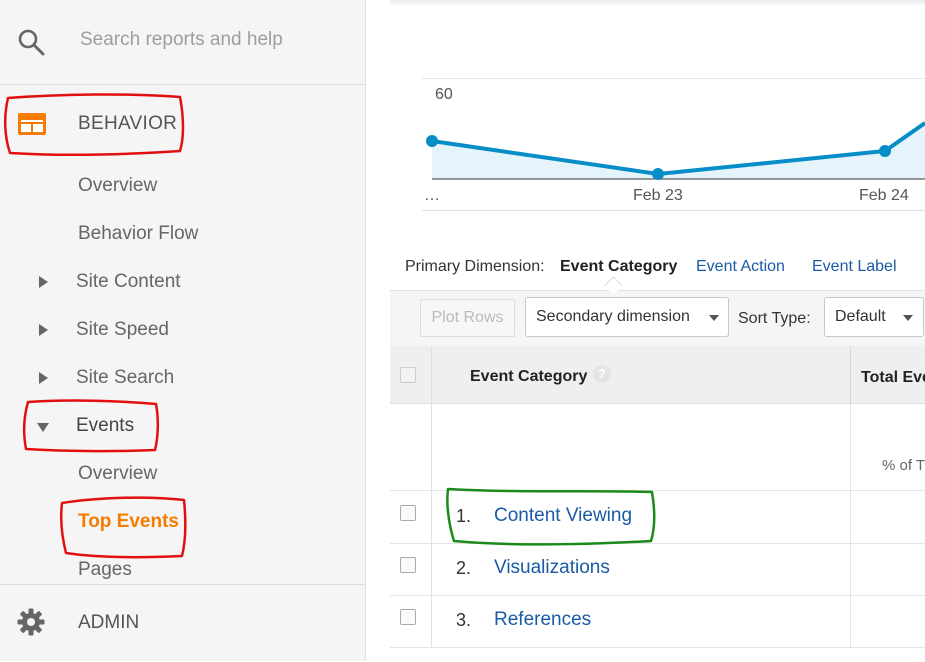 This screenshot has height=662, width=925. What do you see at coordinates (182, 426) in the screenshot?
I see `sidebar-item-events: Events` at bounding box center [182, 426].